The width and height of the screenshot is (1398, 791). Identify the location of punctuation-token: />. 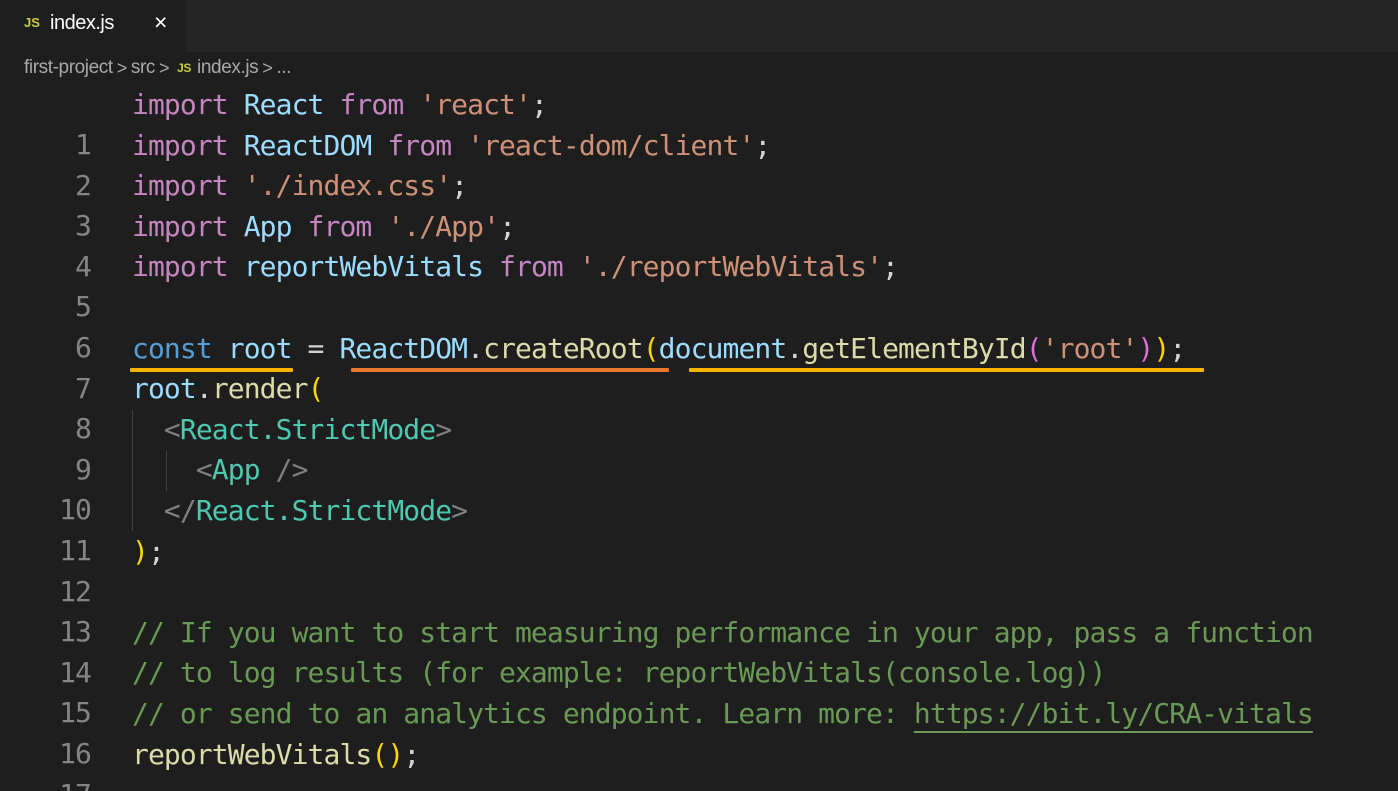
(284, 470).